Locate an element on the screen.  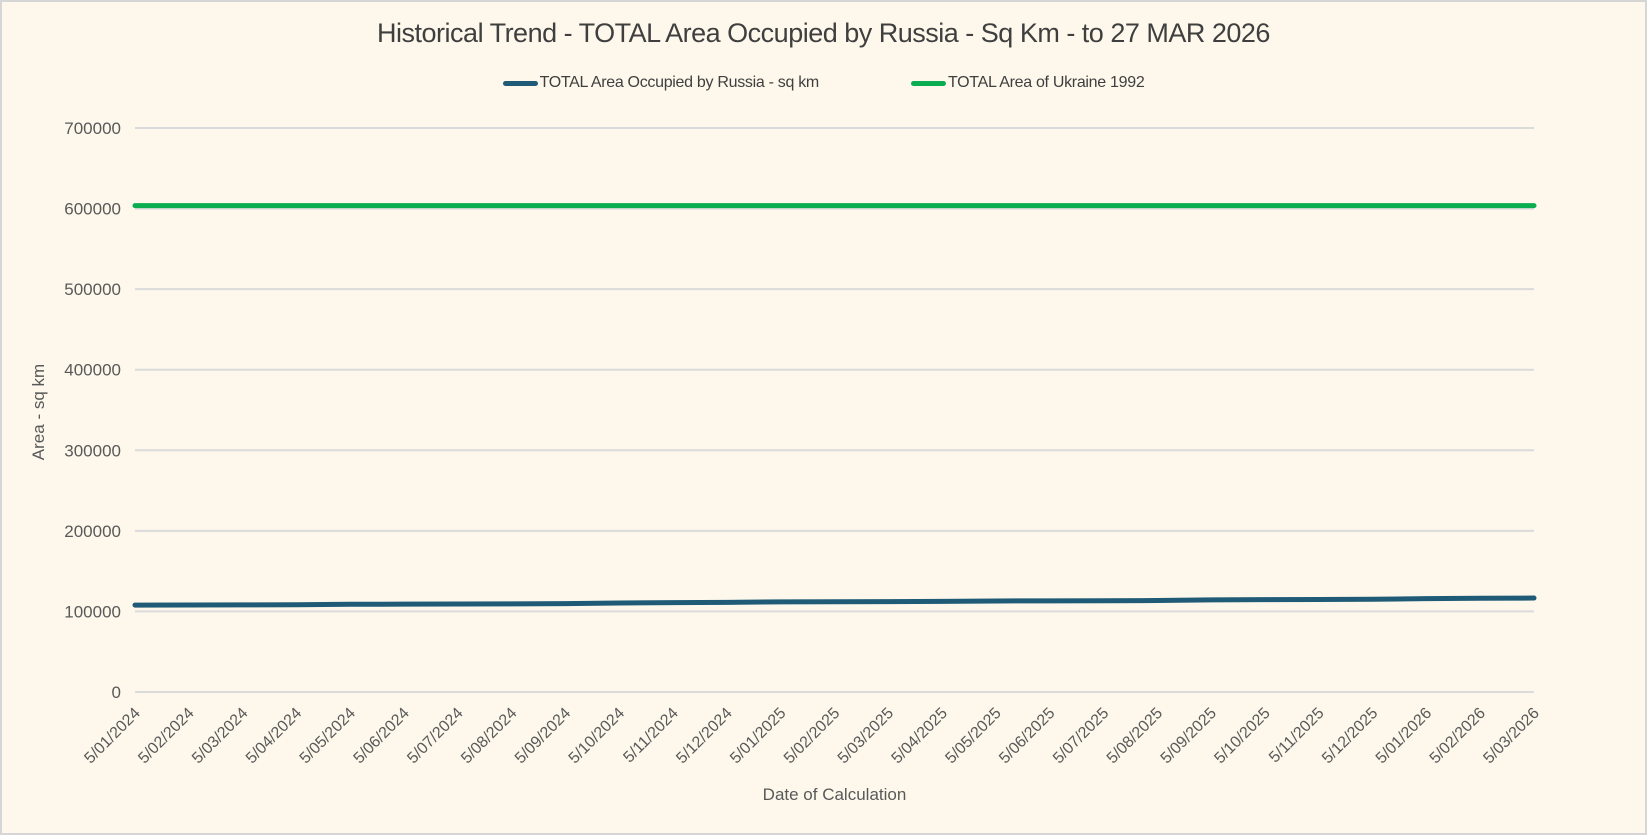
y-tick-label: 100000 is located at coordinates (92, 611).